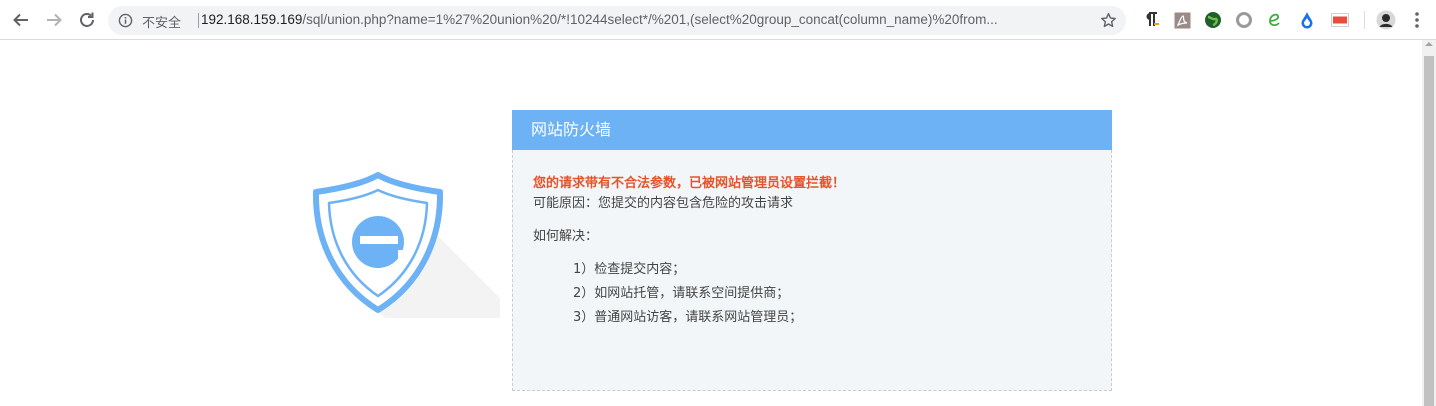 The image size is (1436, 406). I want to click on avatar-icon, so click(1386, 20).